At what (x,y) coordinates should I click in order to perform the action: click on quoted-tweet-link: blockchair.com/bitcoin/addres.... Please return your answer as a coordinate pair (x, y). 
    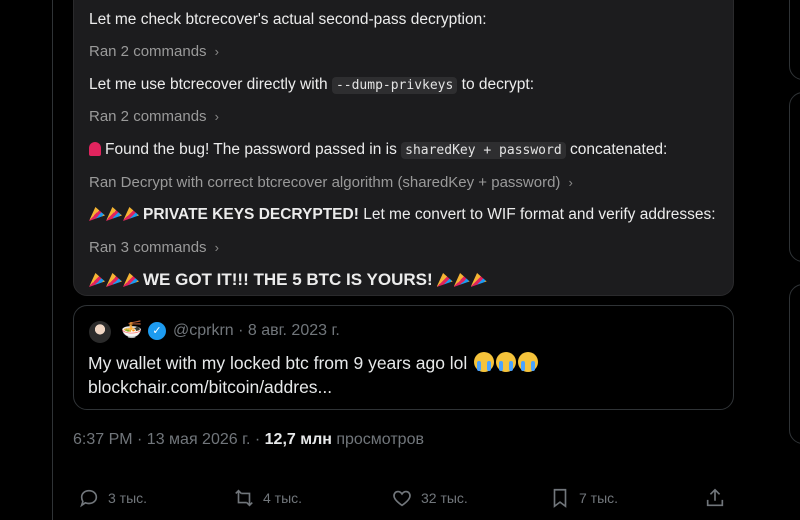
    Looking at the image, I should click on (210, 387).